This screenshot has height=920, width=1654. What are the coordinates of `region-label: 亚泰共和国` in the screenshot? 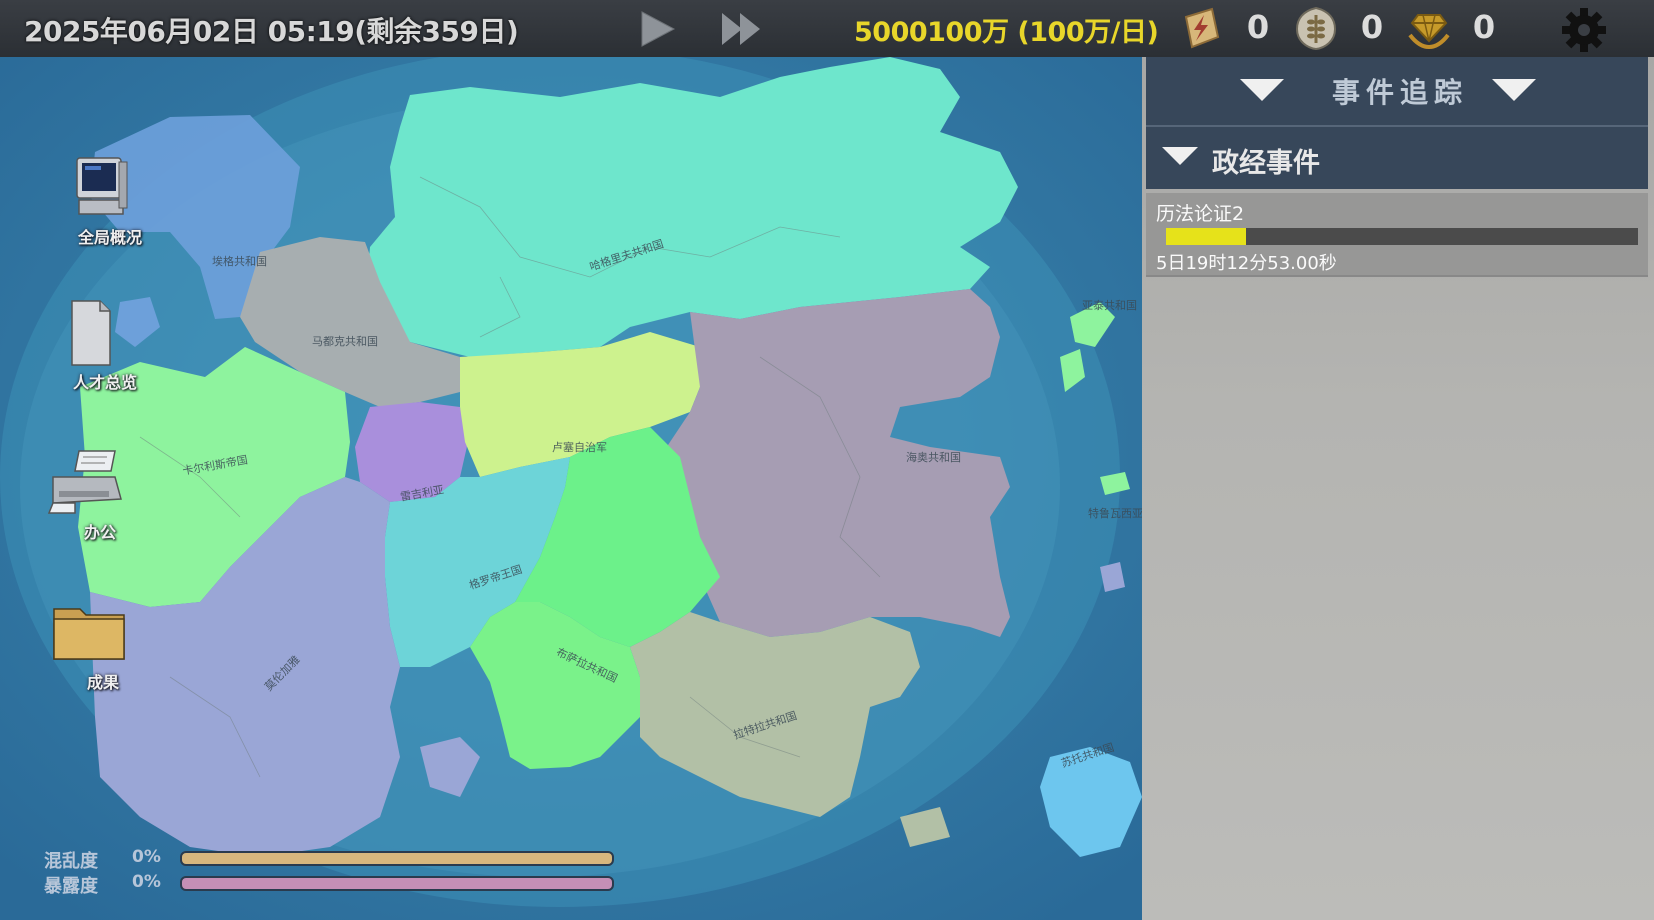 It's located at (1109, 305).